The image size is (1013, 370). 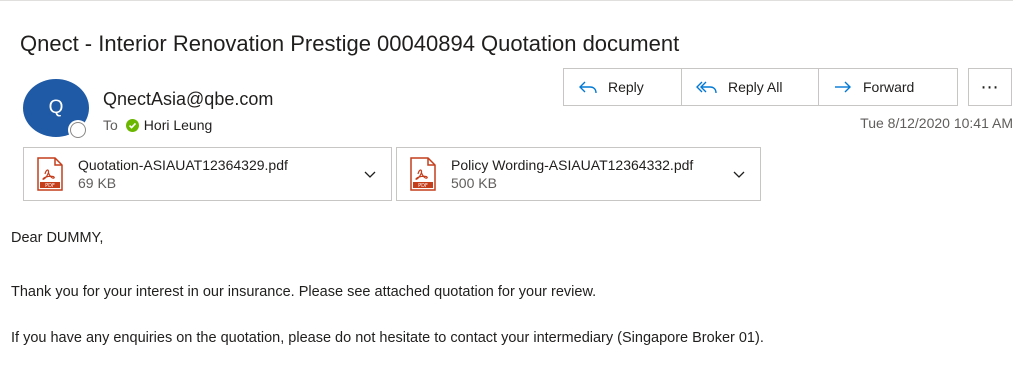 I want to click on reply-all-button: Reply All, so click(x=750, y=87).